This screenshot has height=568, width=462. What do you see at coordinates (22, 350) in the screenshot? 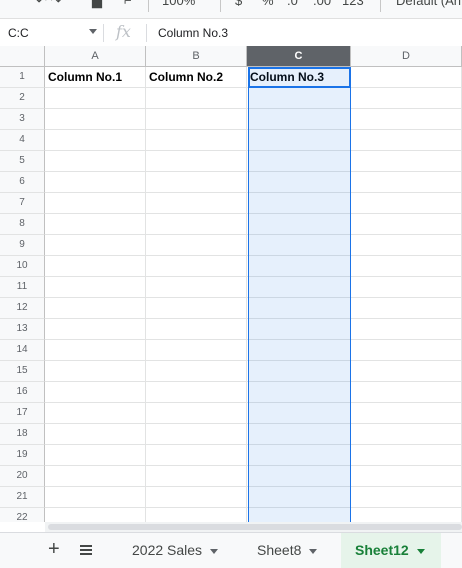
I see `row-header-14: 14` at bounding box center [22, 350].